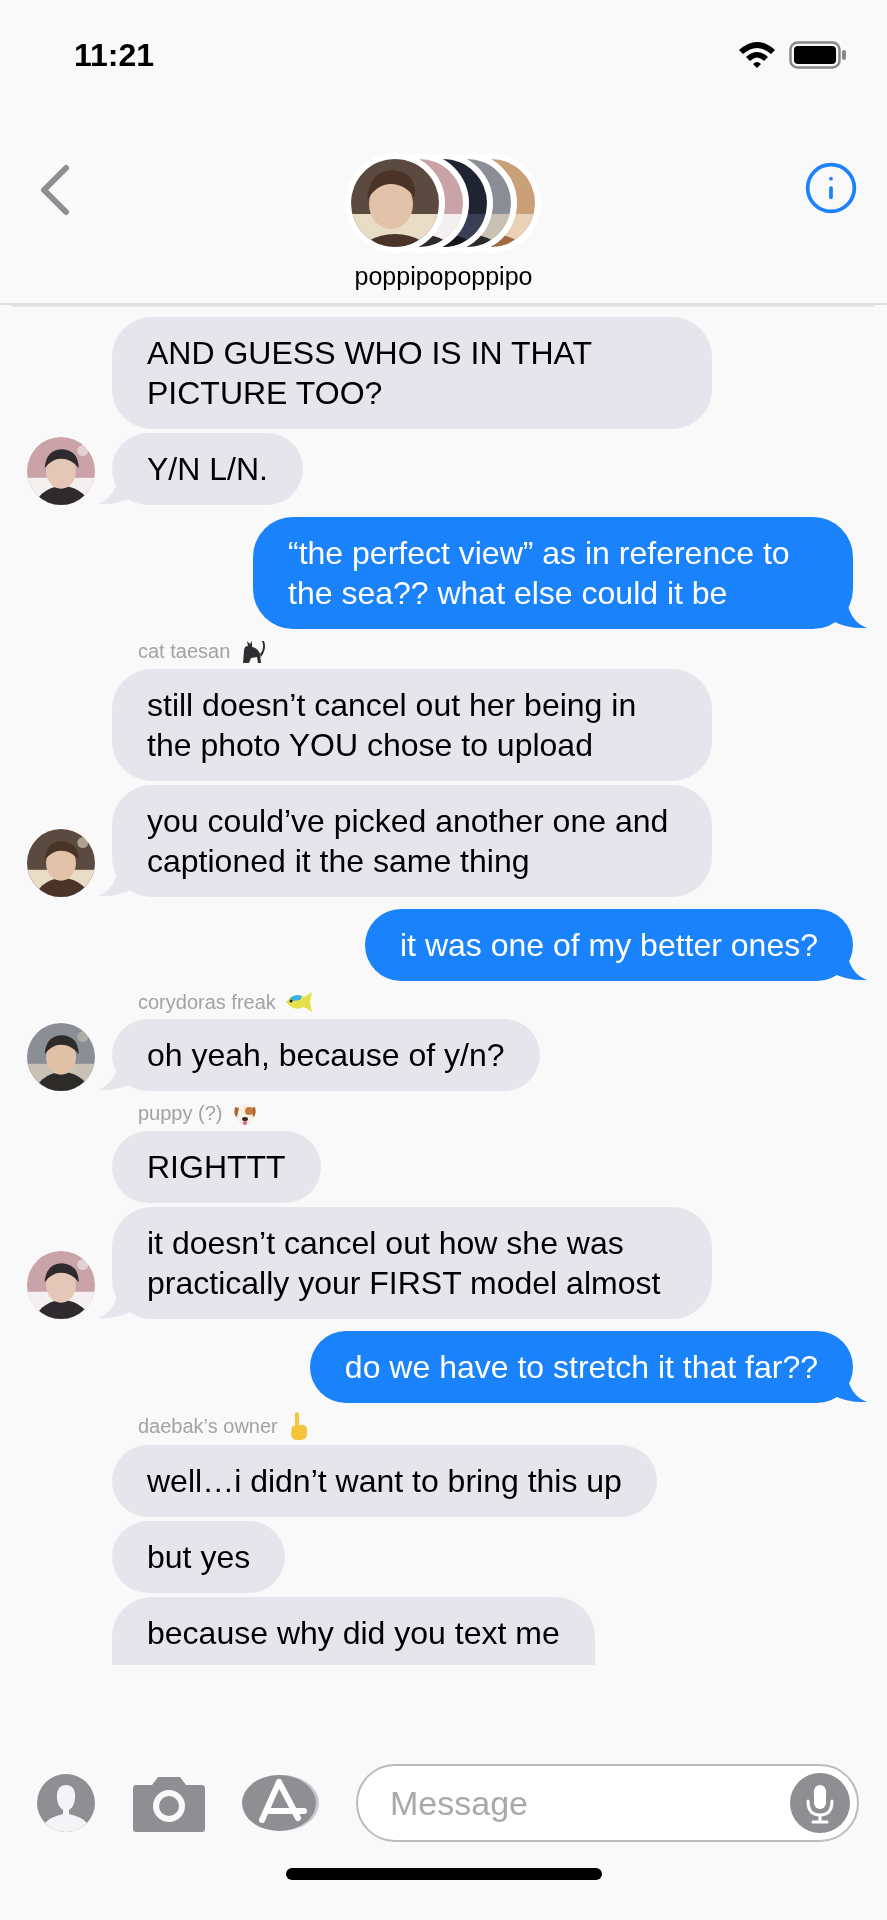  I want to click on received-message: because why did you text me, so click(353, 1631).